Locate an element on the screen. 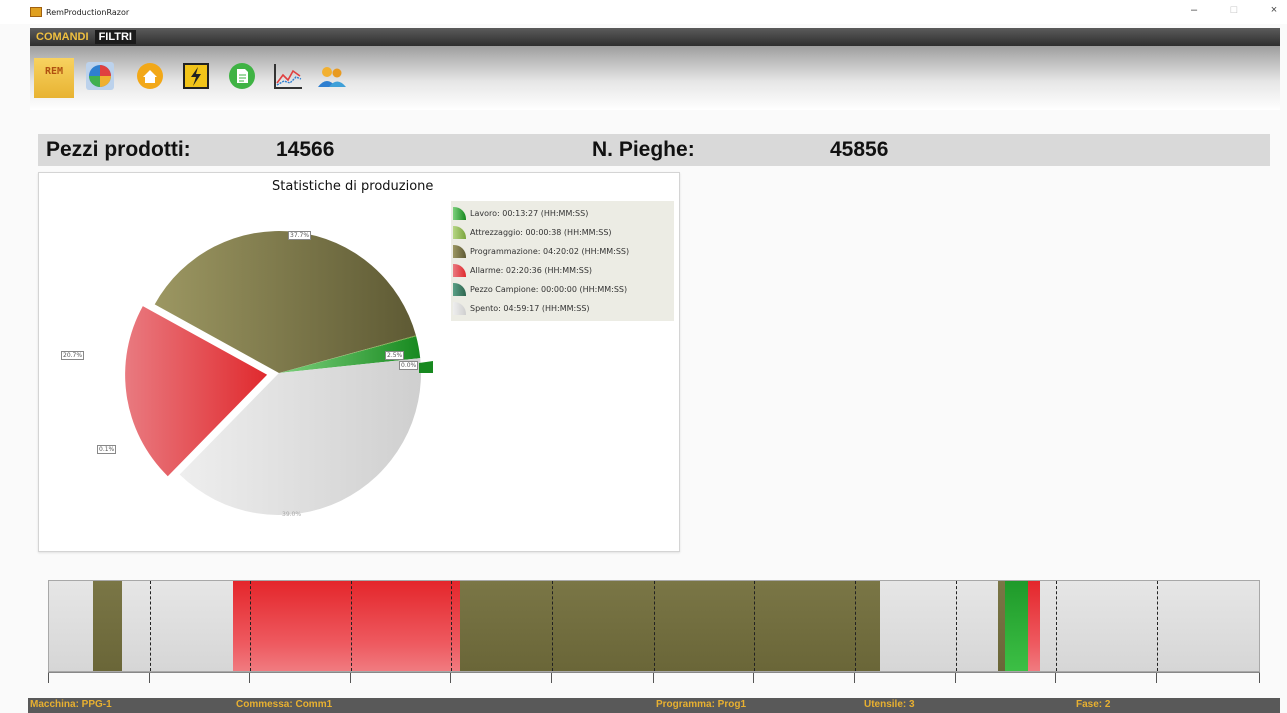  timeline-segment-work is located at coordinates (1016, 626).